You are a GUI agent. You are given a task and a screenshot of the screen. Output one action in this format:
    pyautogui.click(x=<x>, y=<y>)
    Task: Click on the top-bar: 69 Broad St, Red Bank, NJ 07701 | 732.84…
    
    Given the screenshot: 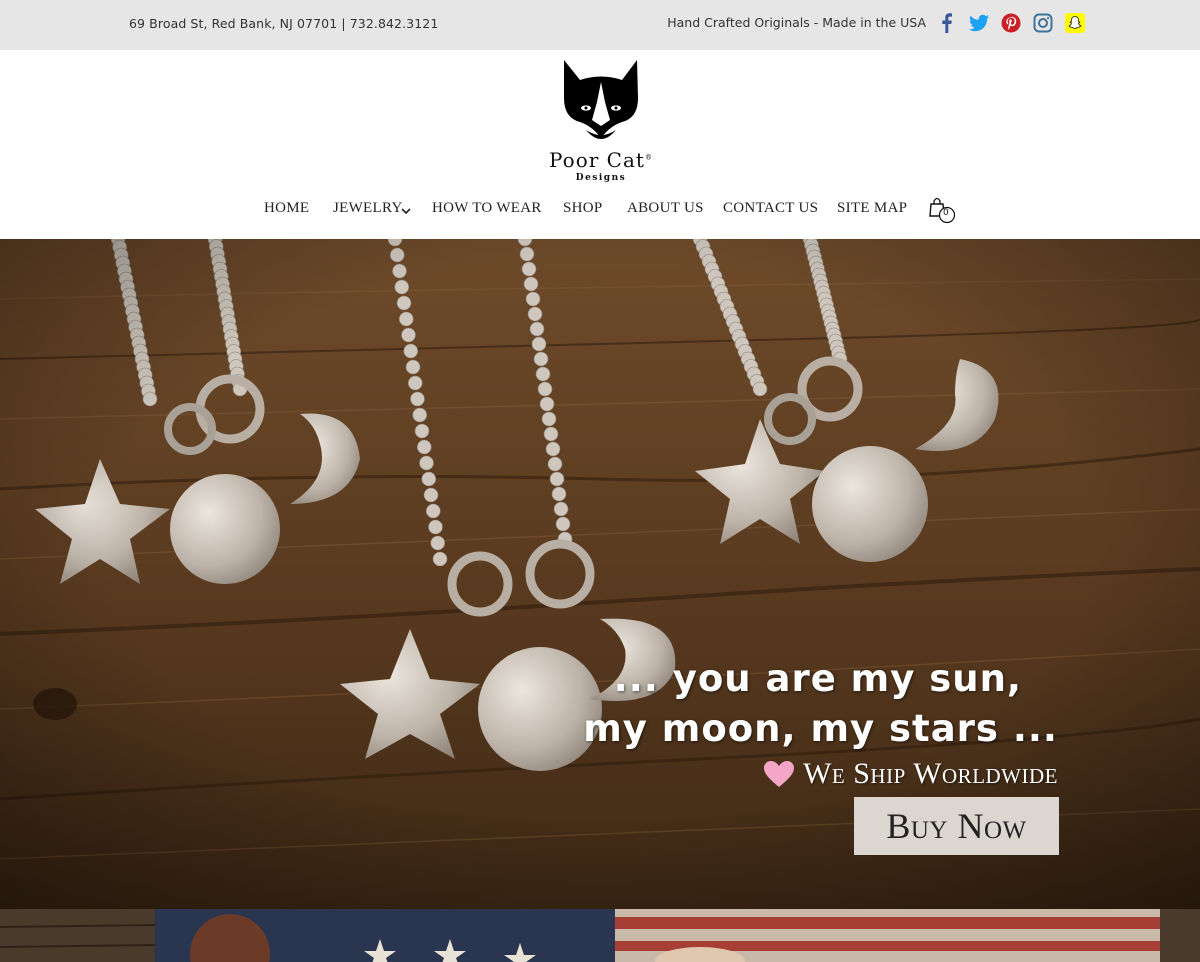 What is the action you would take?
    pyautogui.click(x=600, y=25)
    